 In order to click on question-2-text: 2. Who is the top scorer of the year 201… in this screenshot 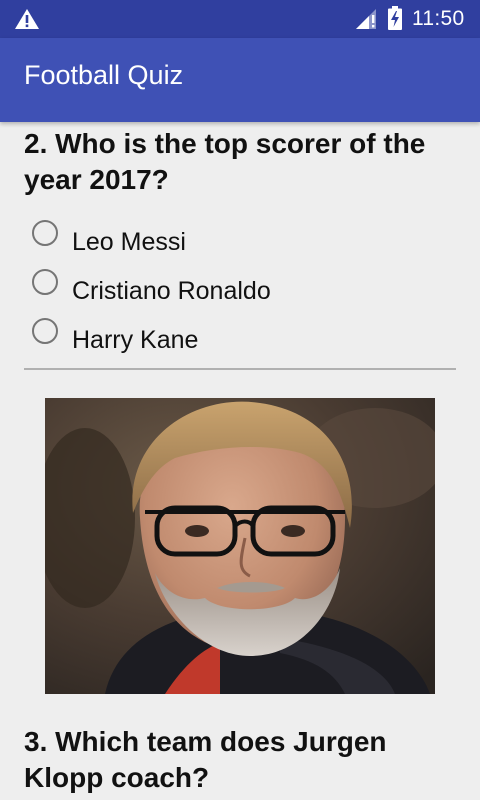, I will do `click(225, 161)`.